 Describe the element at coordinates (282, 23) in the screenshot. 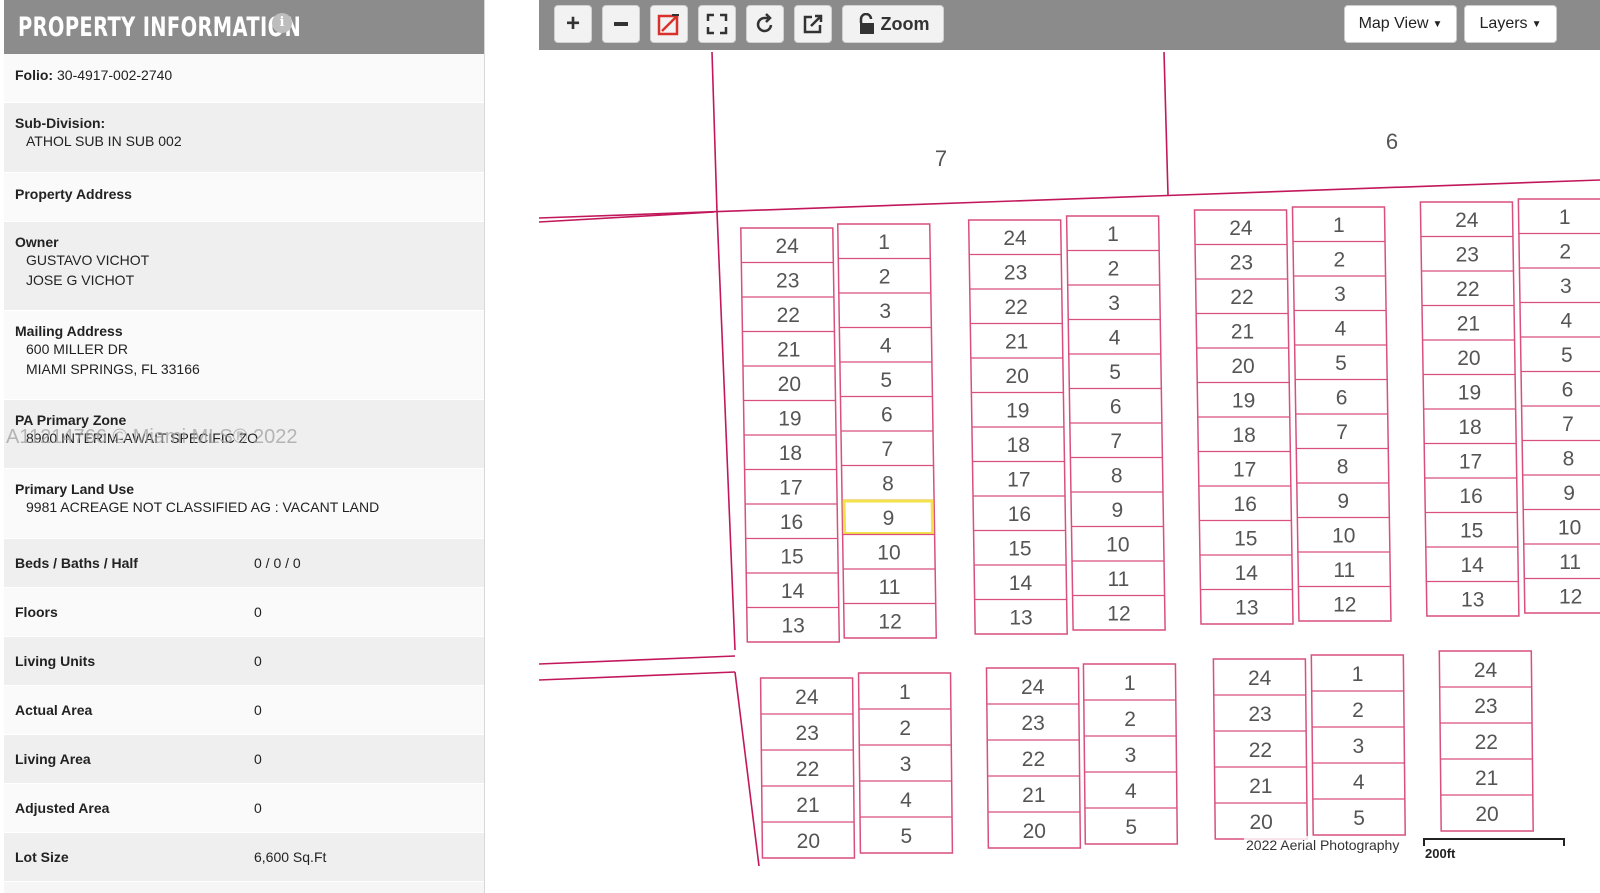

I see `info-icon: i` at that location.